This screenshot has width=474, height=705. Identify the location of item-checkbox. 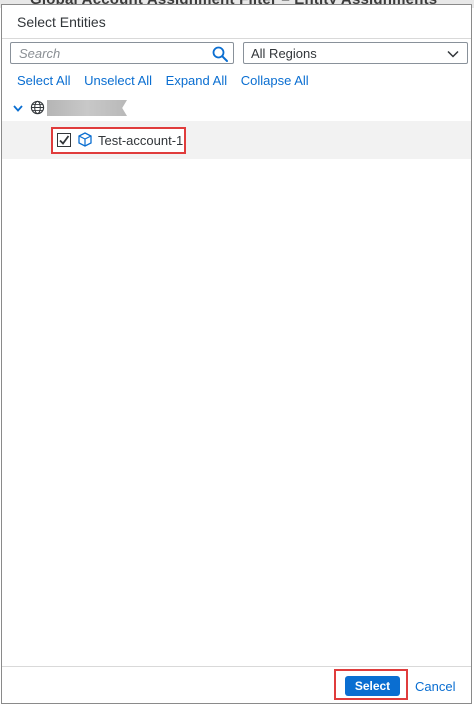
(64, 140).